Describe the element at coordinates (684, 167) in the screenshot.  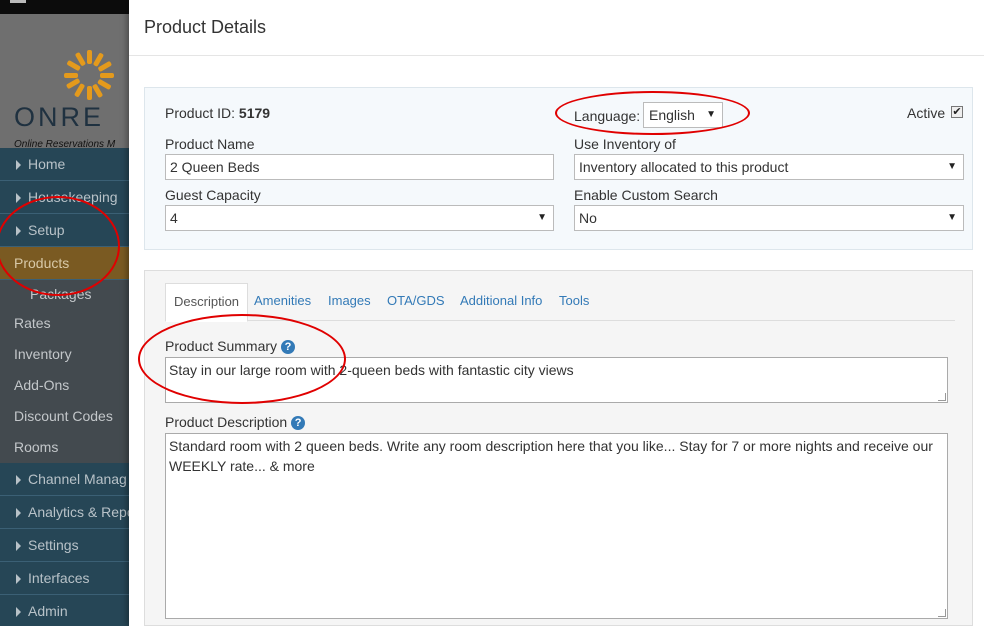
I see `use-inventory-value: Inventory allocated to this product` at that location.